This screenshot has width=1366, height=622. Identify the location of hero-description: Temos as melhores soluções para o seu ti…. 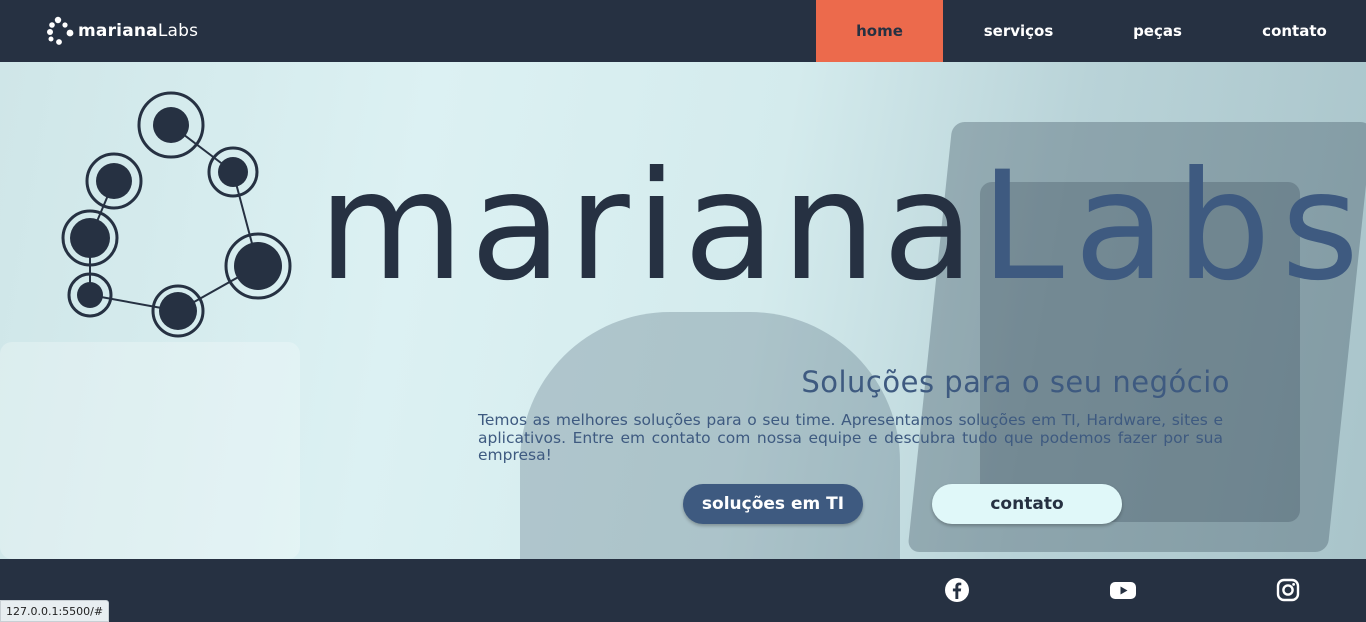
(850, 437).